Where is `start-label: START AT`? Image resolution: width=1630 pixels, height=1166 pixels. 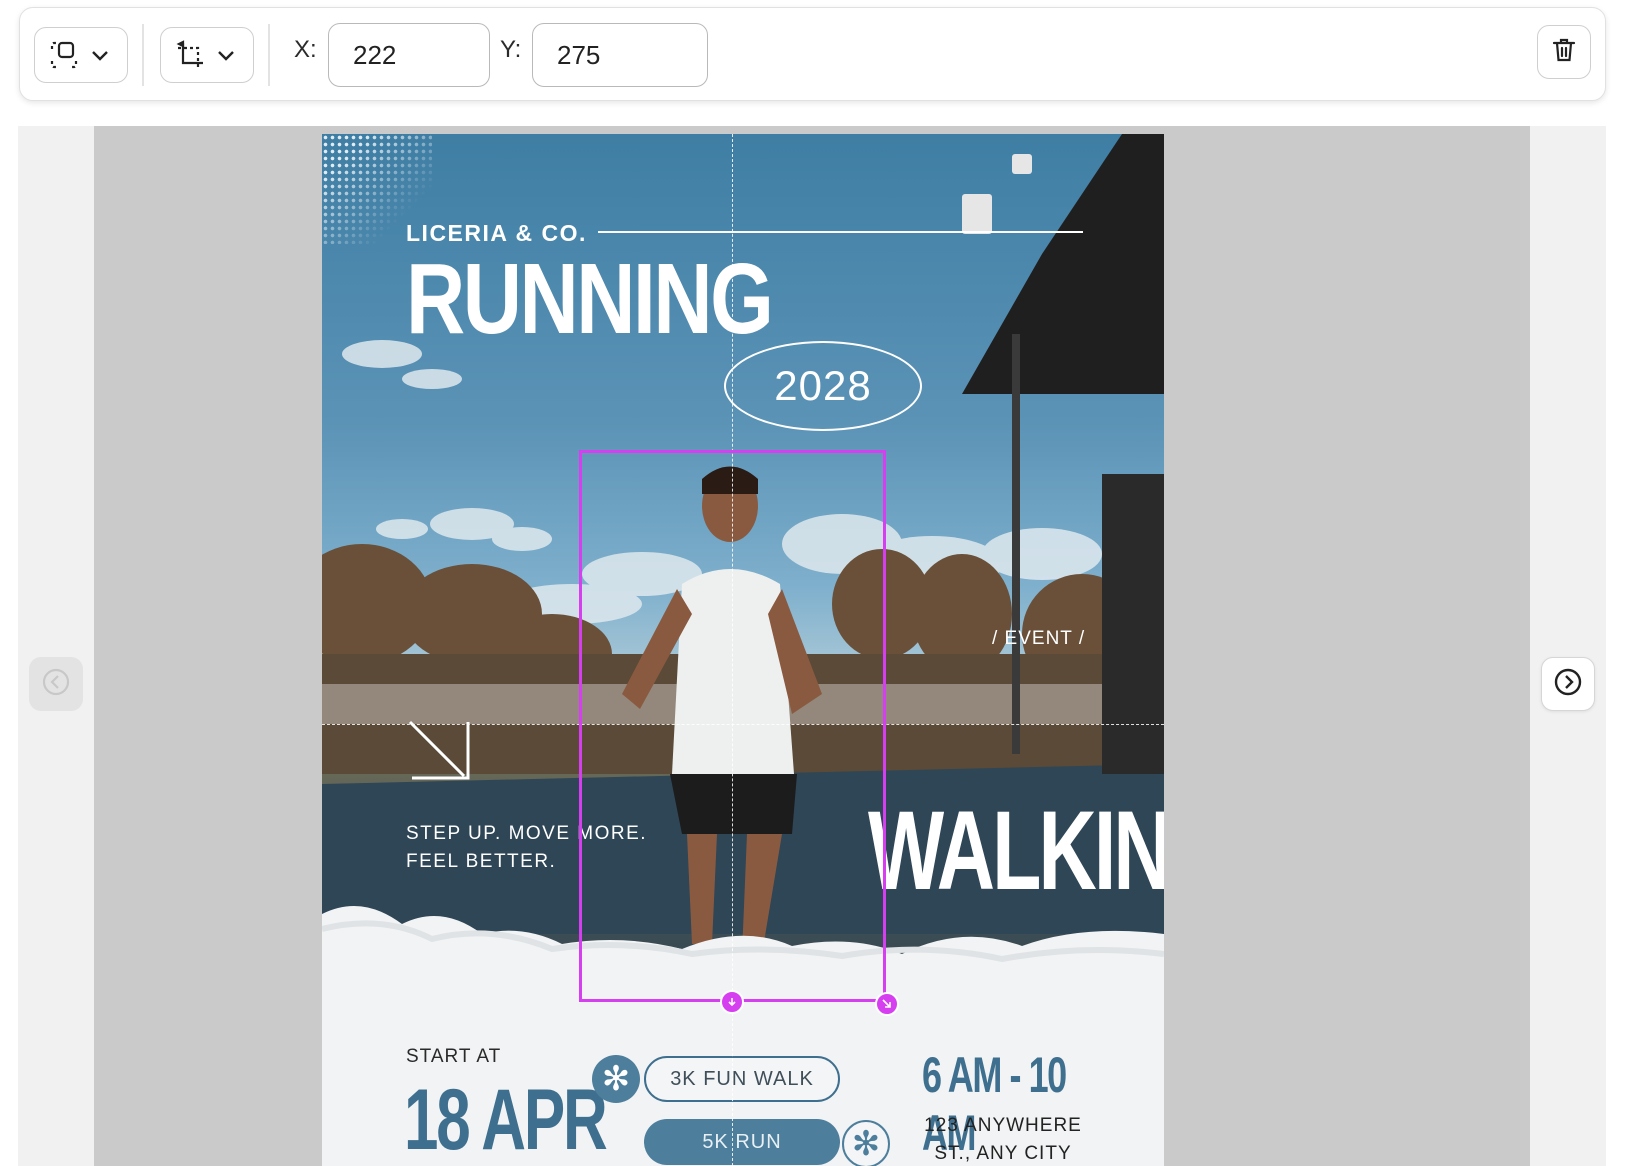 start-label: START AT is located at coordinates (453, 1057).